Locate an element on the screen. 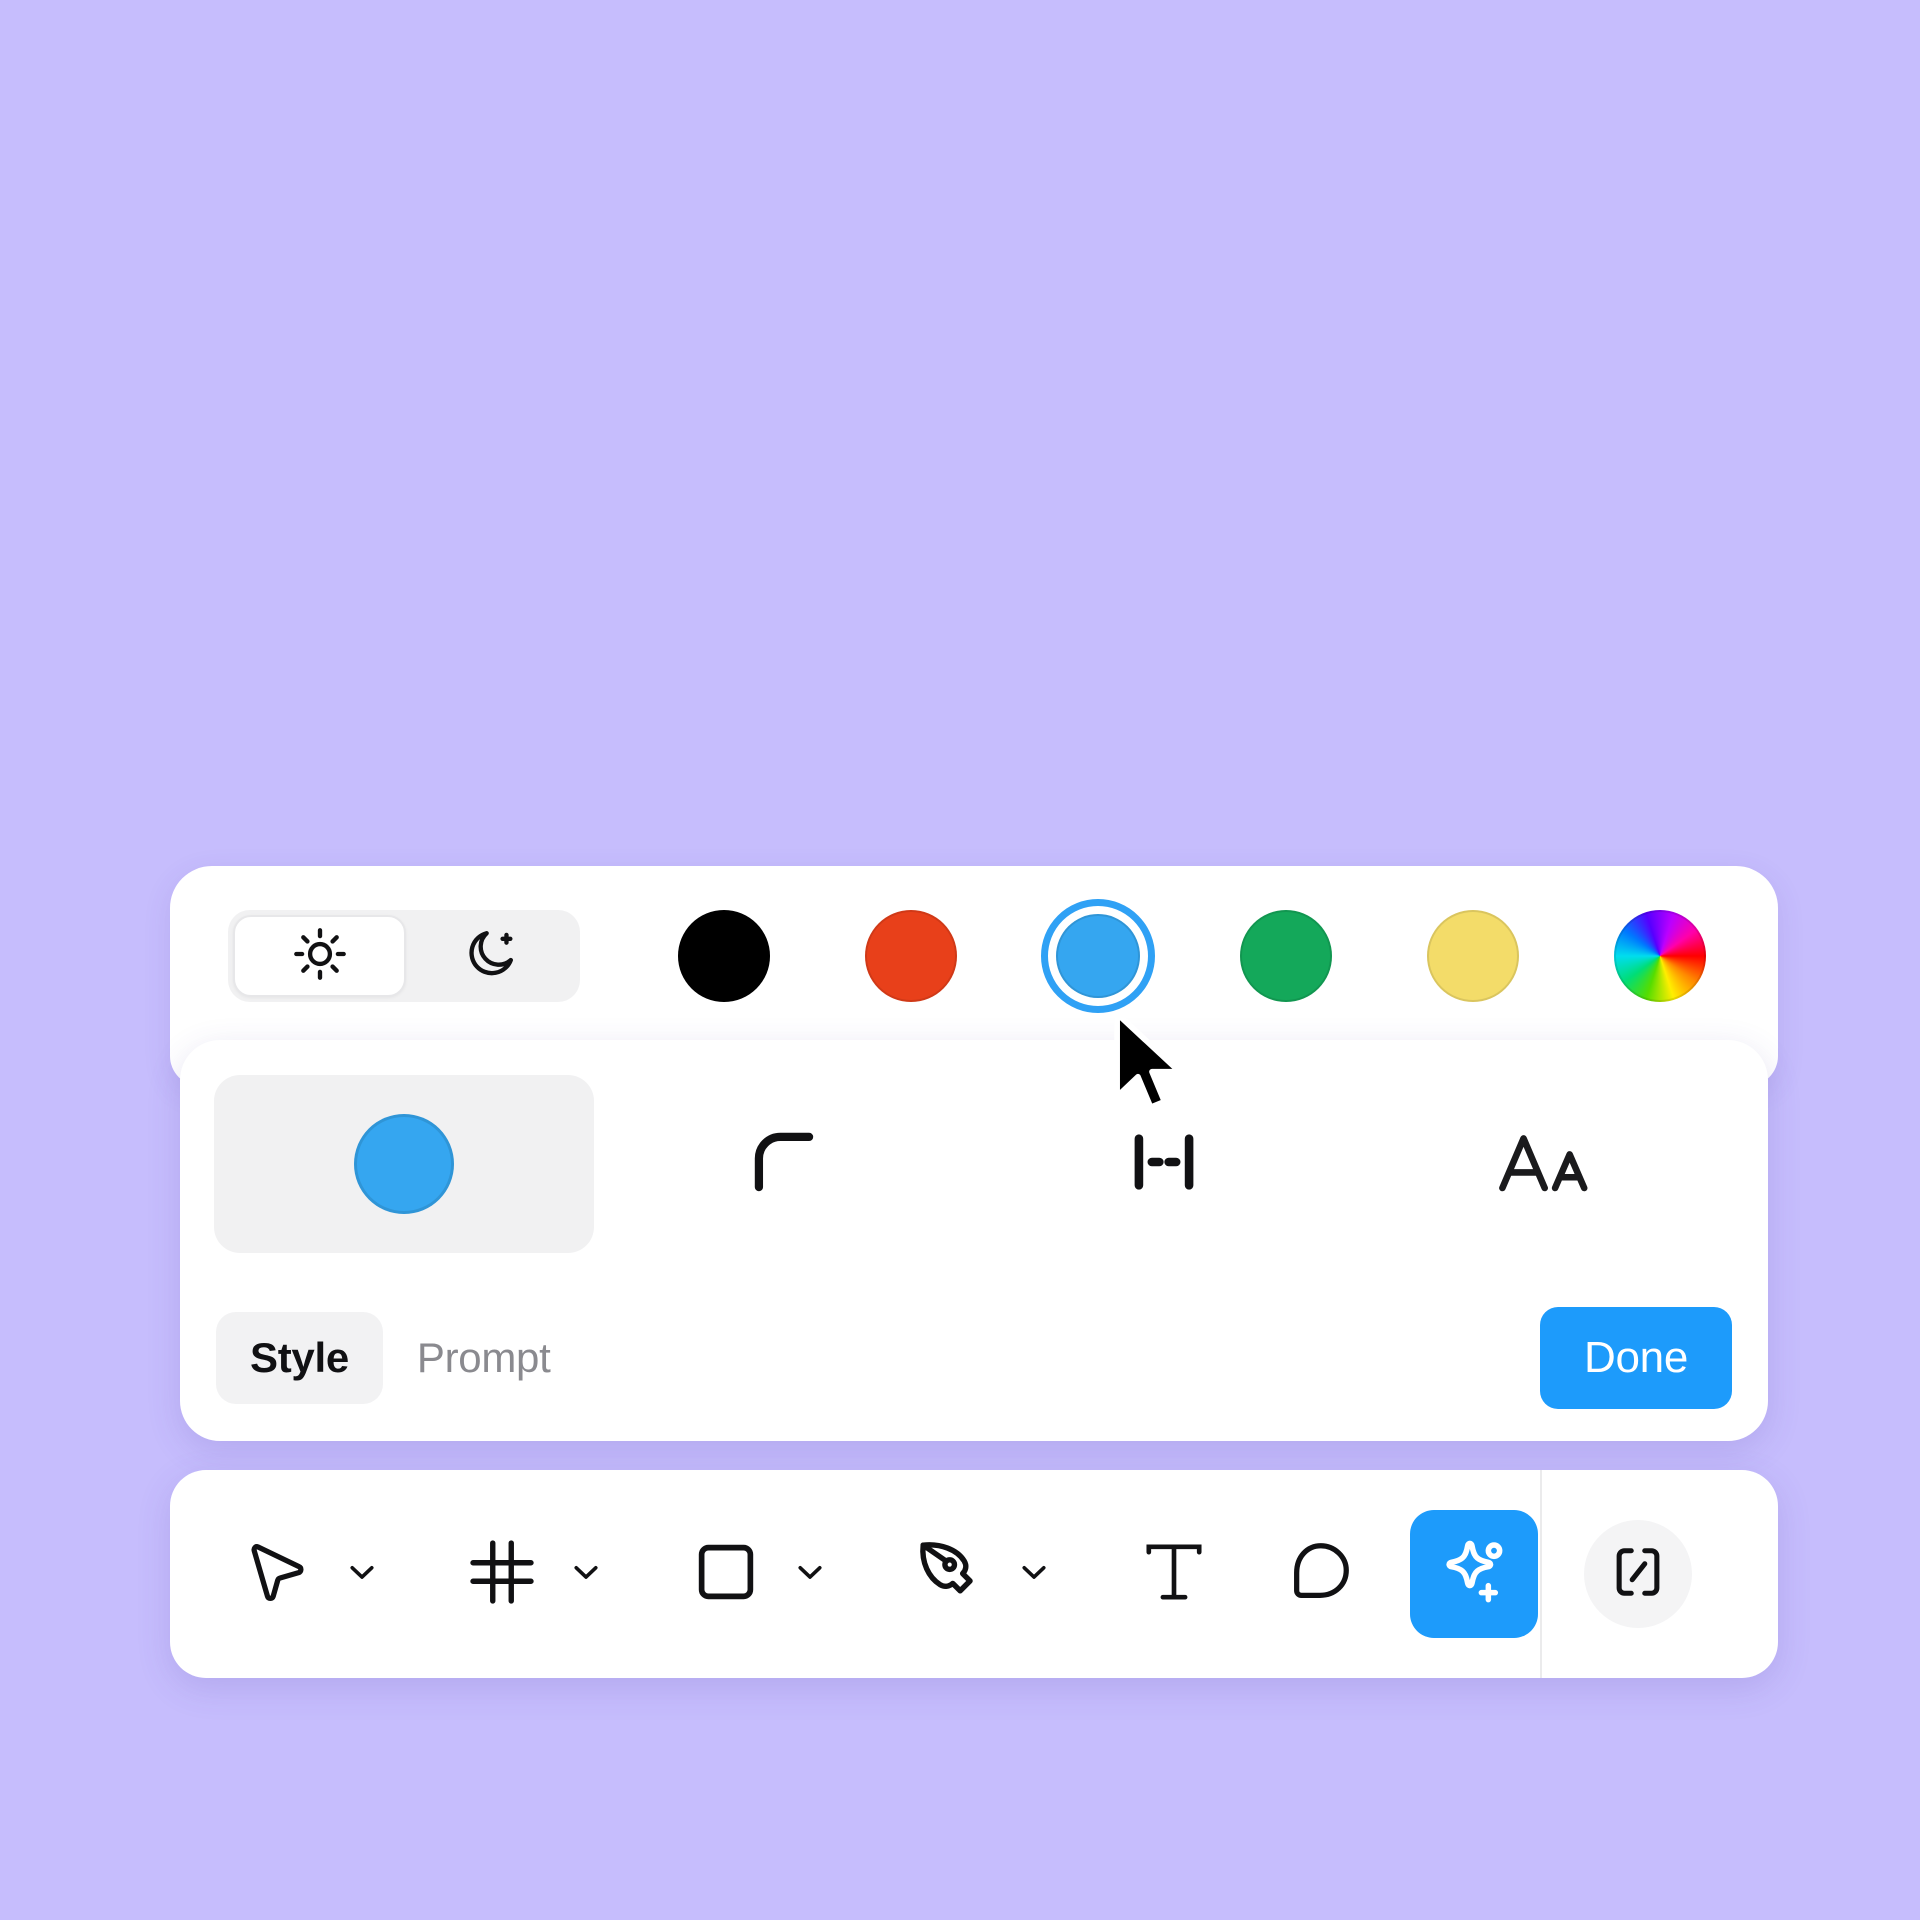  pen-tool is located at coordinates (950, 1574).